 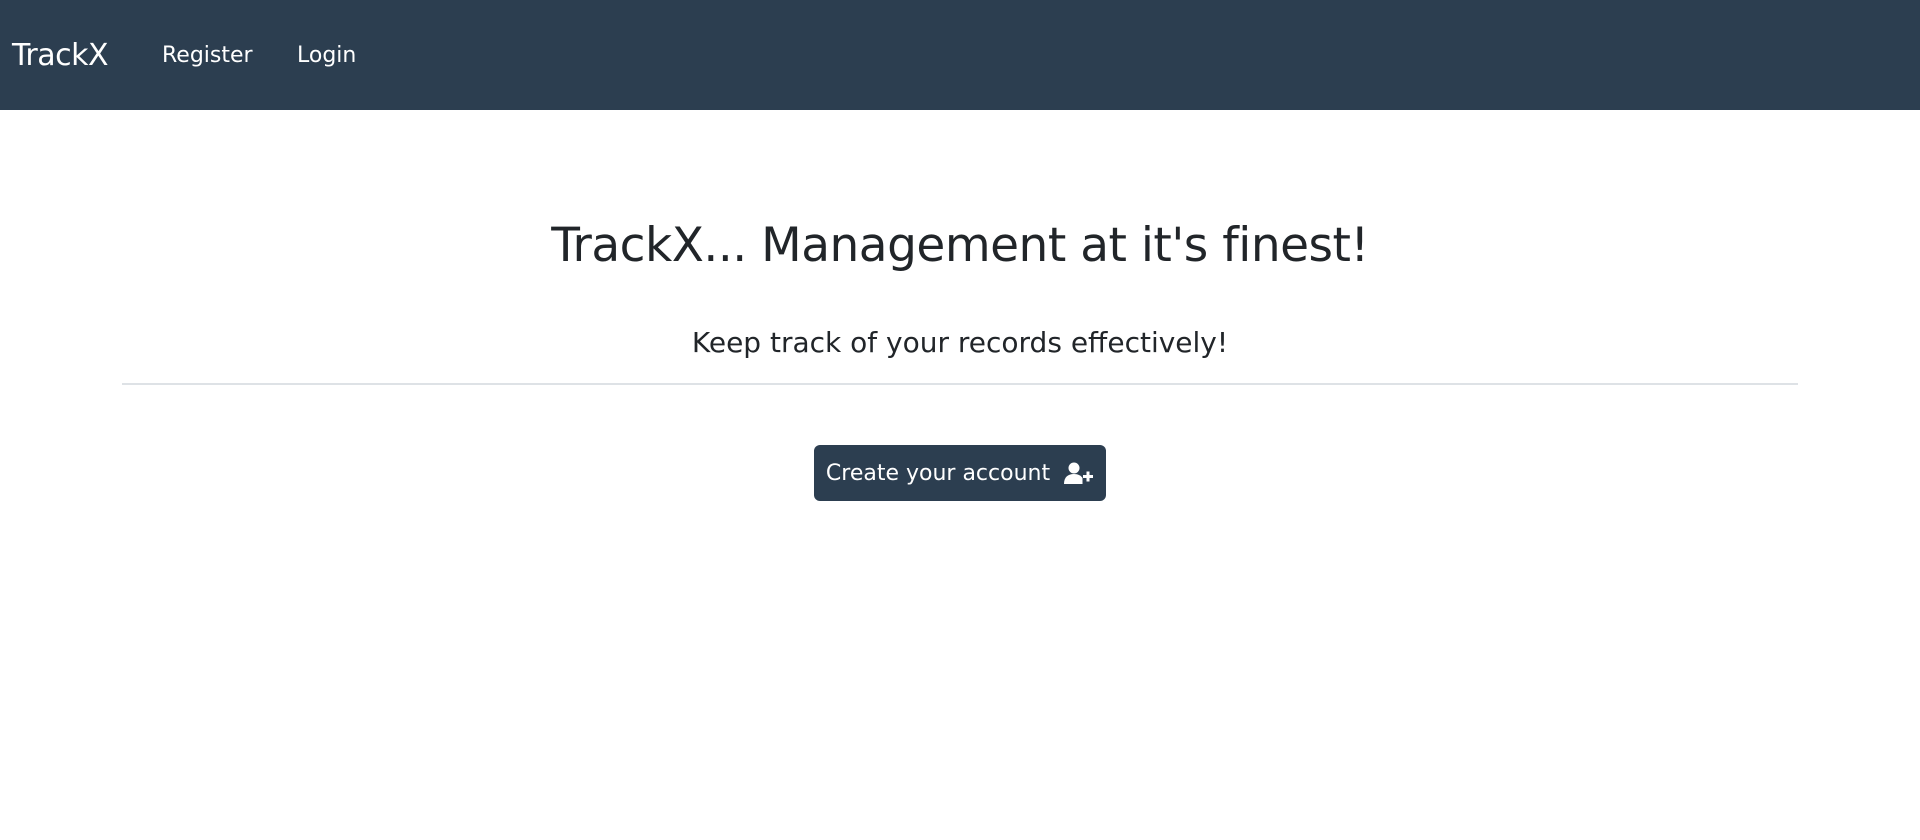 I want to click on create-account-button: Create your account, so click(x=960, y=473).